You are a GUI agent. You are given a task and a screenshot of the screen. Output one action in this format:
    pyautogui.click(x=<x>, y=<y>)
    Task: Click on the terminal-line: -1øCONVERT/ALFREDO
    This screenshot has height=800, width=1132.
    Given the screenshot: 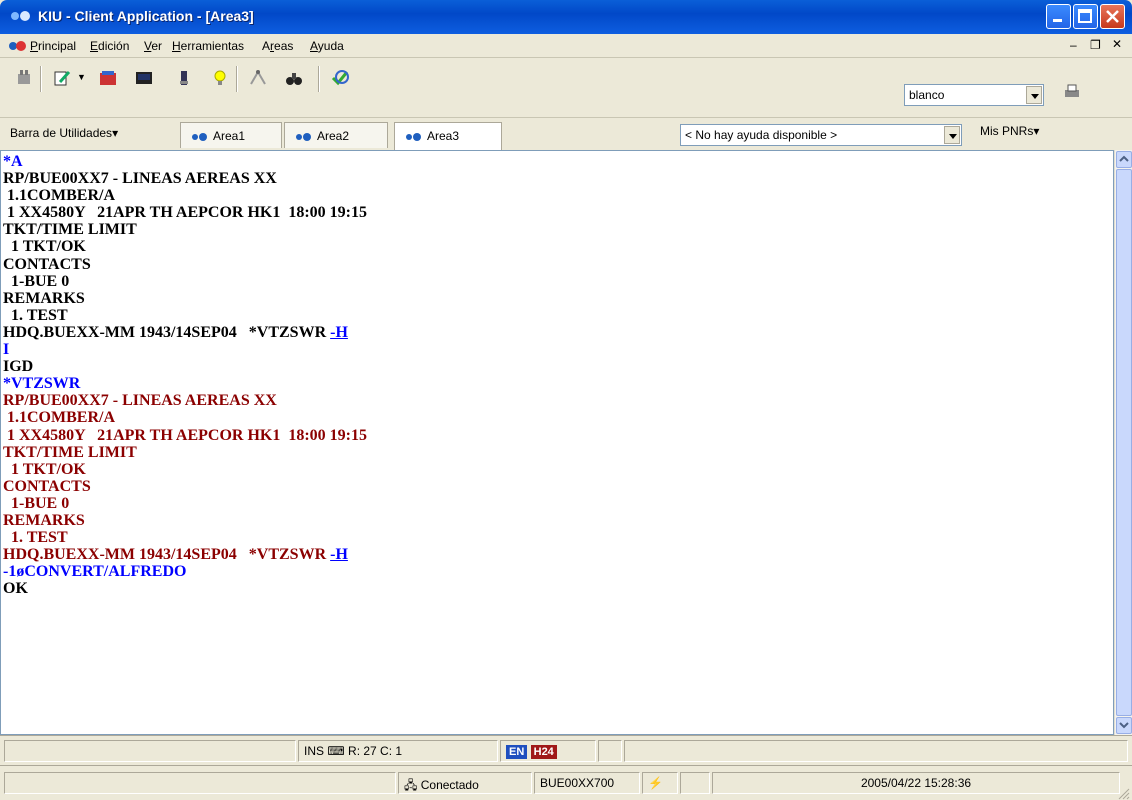 What is the action you would take?
    pyautogui.click(x=95, y=572)
    